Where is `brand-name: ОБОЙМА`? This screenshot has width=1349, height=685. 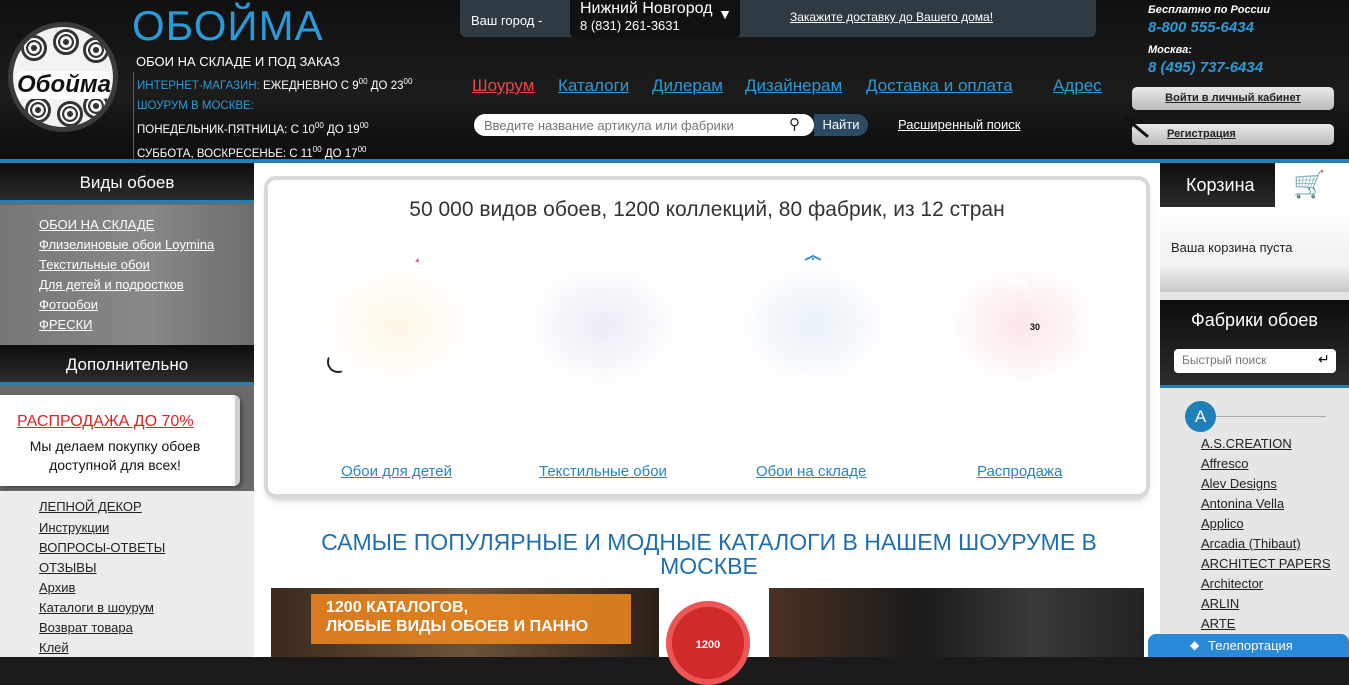 brand-name: ОБОЙМА is located at coordinates (228, 26).